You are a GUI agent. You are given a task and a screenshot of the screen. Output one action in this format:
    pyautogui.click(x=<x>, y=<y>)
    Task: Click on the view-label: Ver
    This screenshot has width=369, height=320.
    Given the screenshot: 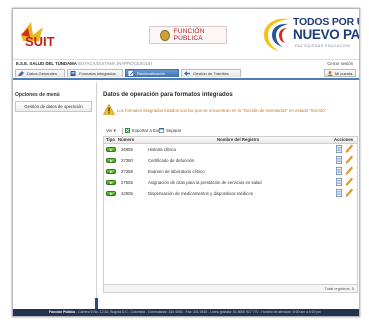 What is the action you would take?
    pyautogui.click(x=109, y=130)
    